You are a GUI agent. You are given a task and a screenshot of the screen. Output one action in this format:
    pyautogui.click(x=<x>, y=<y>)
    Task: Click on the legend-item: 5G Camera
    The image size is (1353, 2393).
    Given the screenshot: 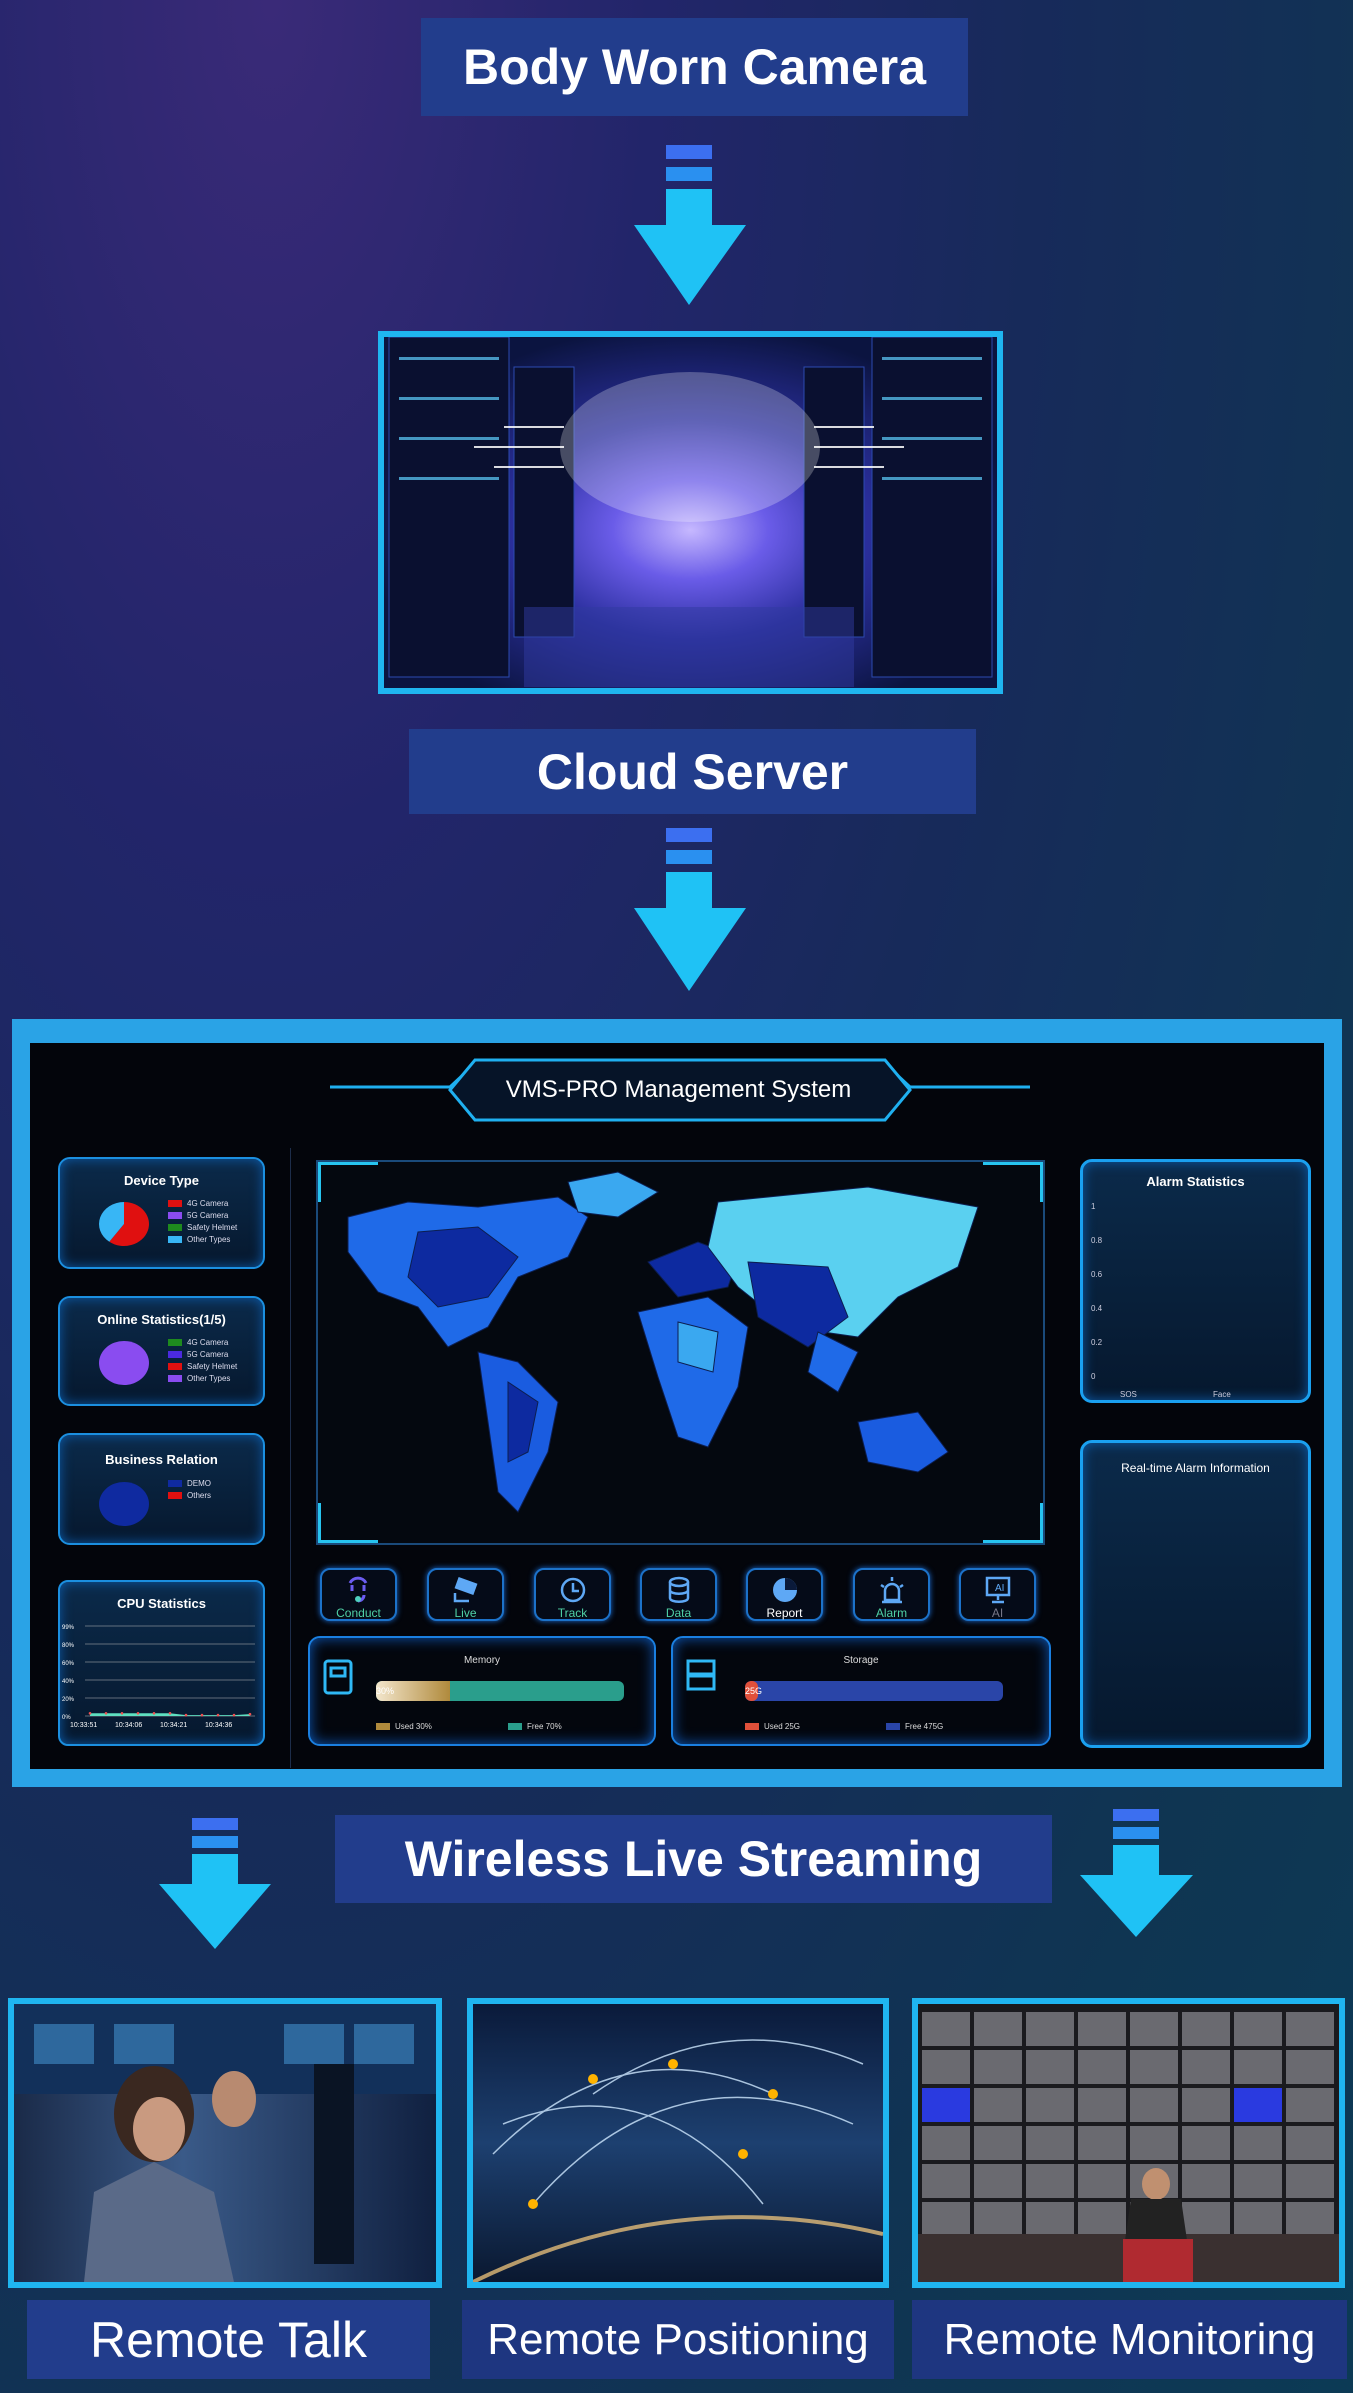 What is the action you would take?
    pyautogui.click(x=202, y=1215)
    